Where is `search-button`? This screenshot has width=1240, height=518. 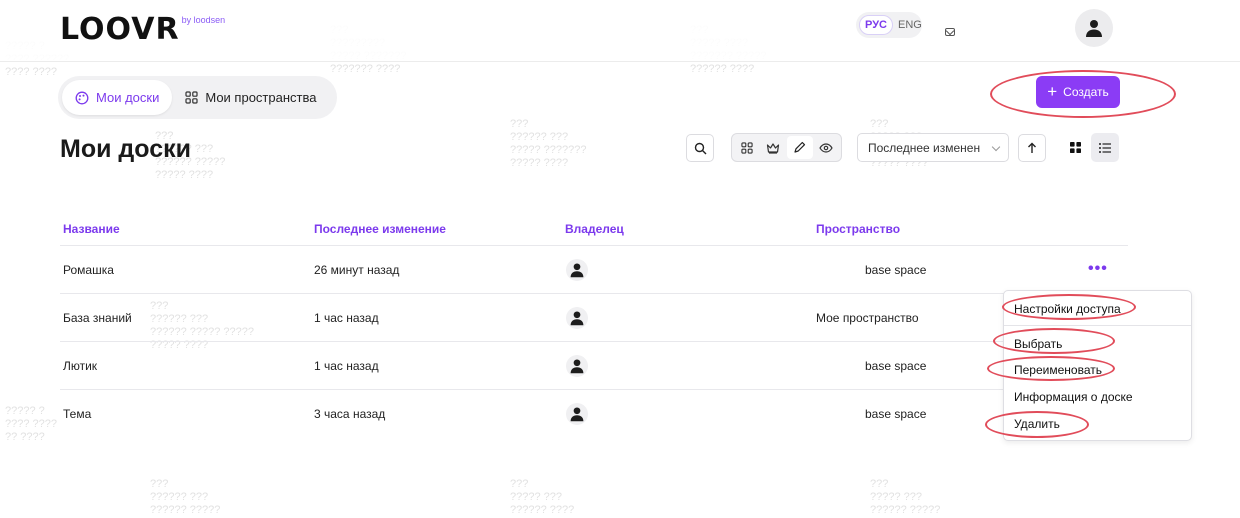 search-button is located at coordinates (700, 148).